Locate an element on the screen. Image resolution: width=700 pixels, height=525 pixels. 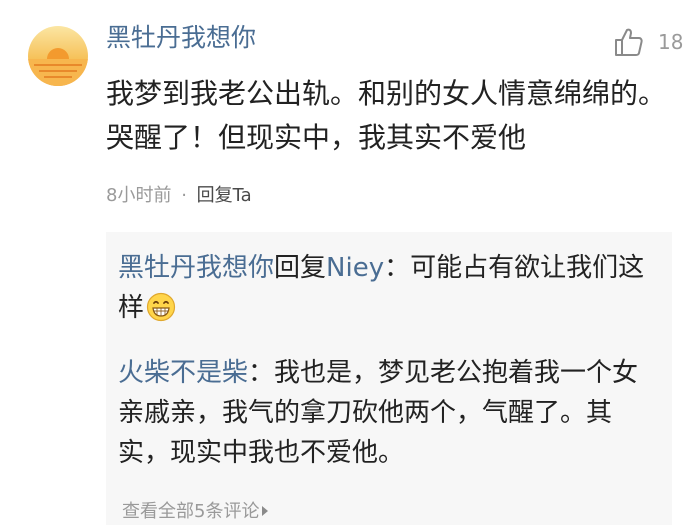
view-all-label: 查看全部5条评论 is located at coordinates (191, 511).